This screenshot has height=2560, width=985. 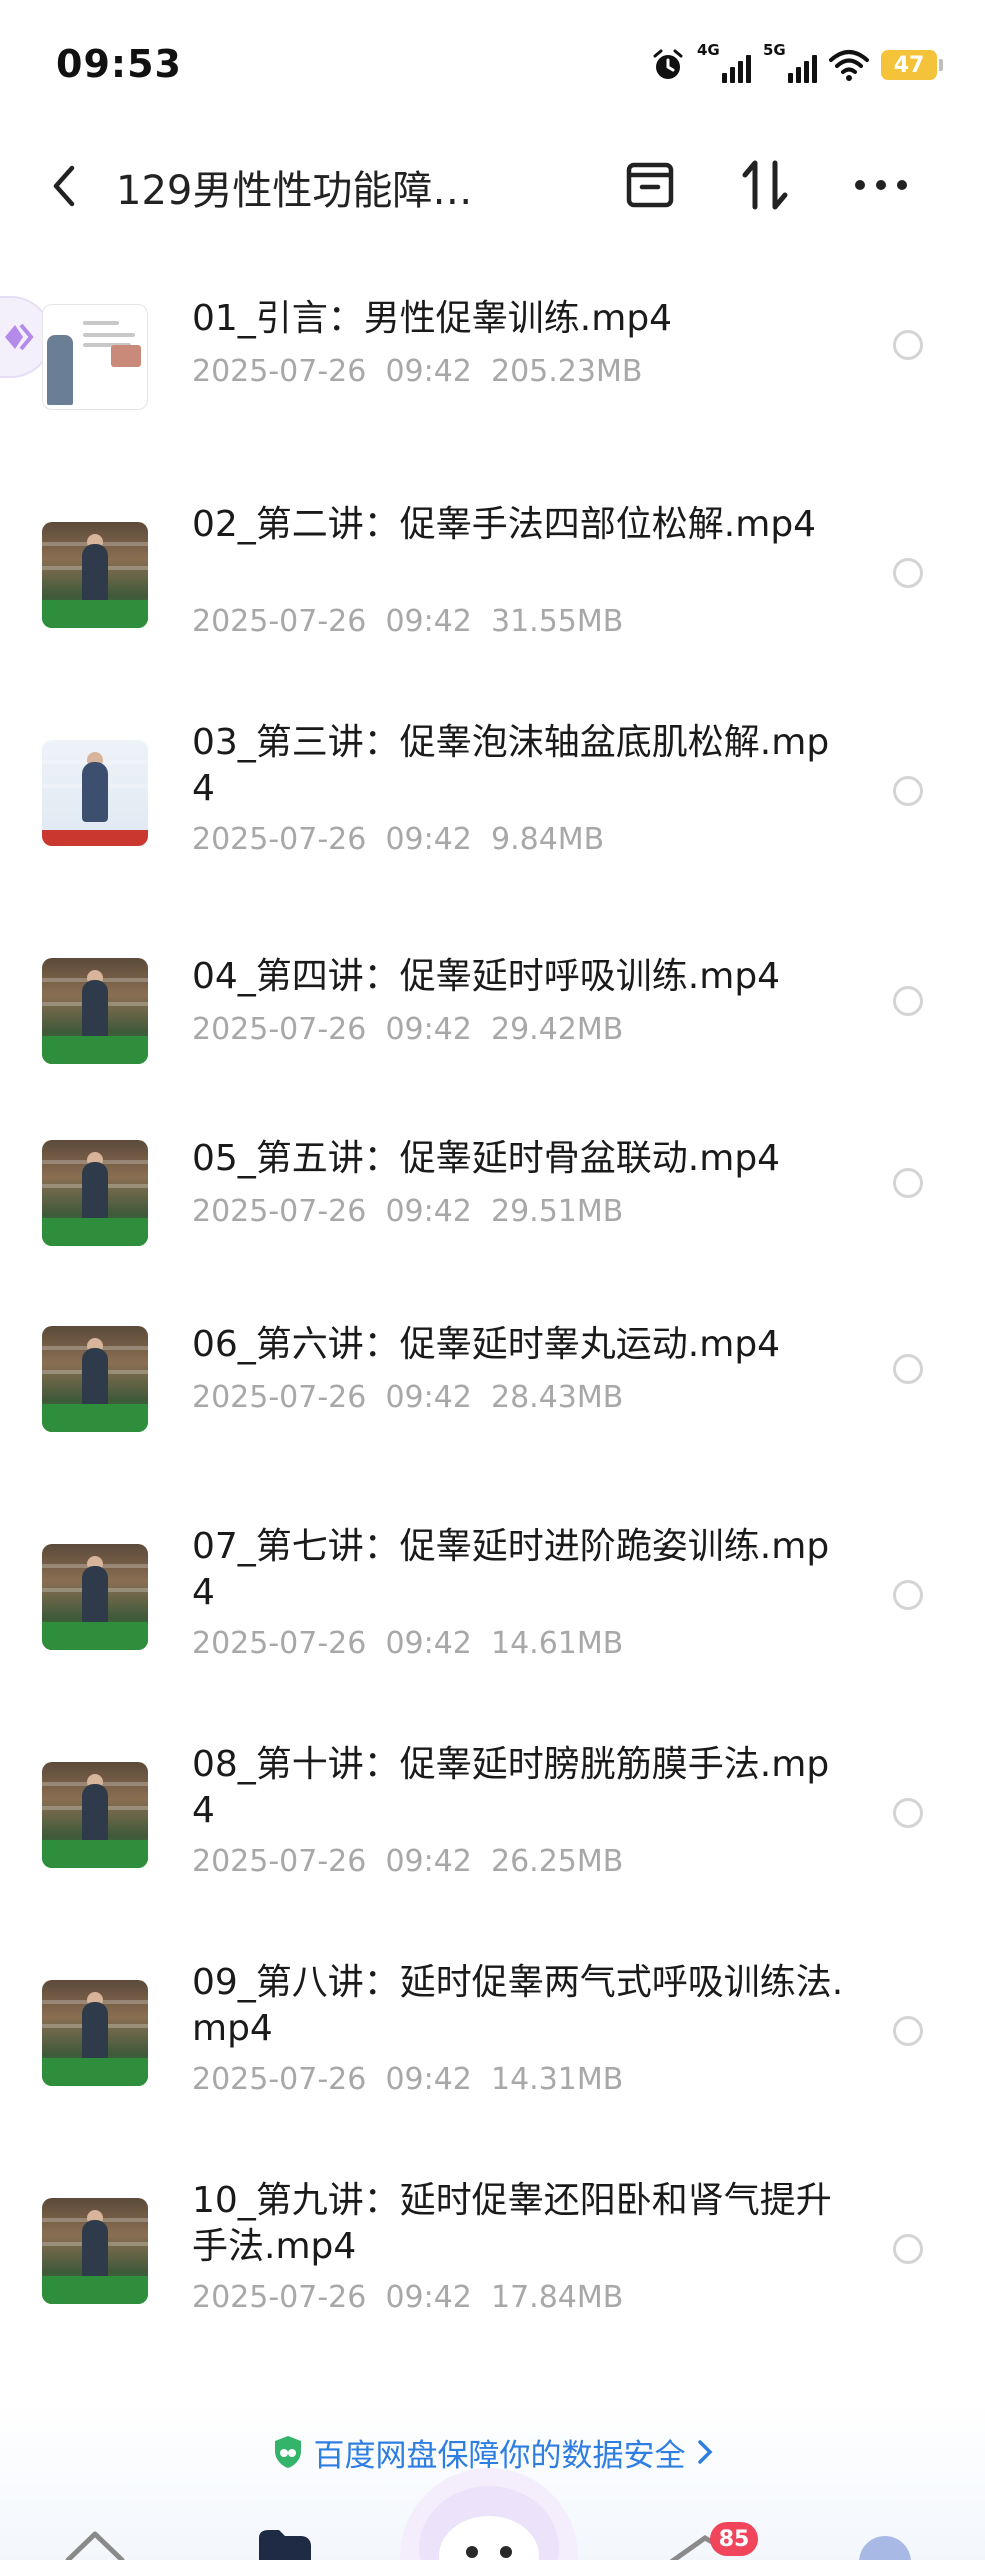 I want to click on back-button, so click(x=65, y=186).